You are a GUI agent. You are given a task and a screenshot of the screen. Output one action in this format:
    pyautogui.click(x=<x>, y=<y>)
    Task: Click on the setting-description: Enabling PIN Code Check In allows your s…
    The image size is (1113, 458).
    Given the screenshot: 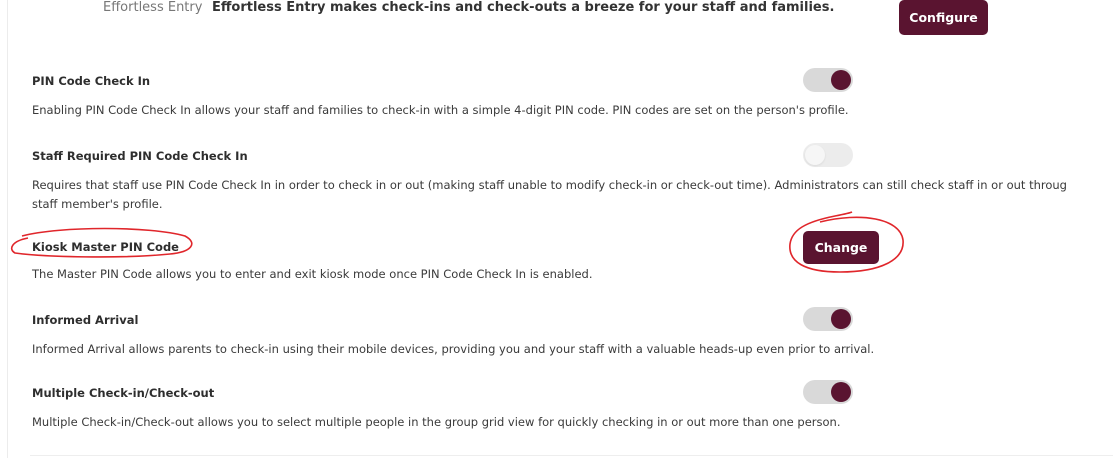 What is the action you would take?
    pyautogui.click(x=440, y=110)
    